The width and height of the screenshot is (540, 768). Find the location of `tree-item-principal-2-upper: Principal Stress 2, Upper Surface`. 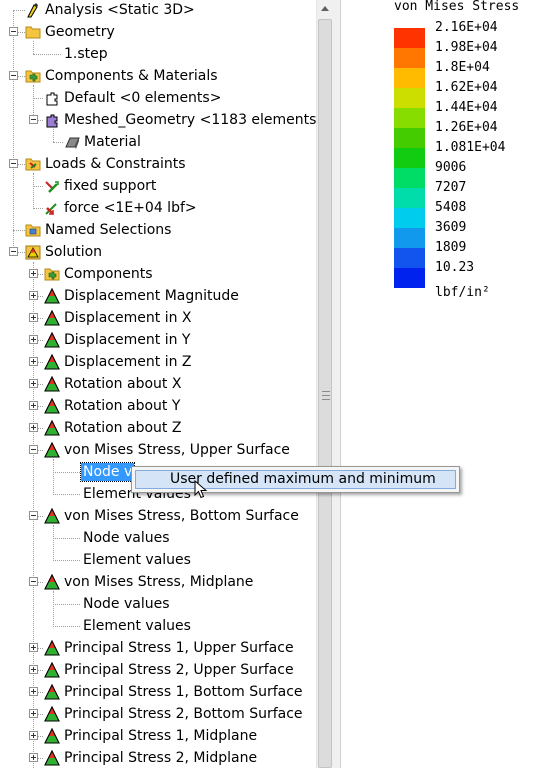

tree-item-principal-2-upper: Principal Stress 2, Upper Surface is located at coordinates (158, 670).